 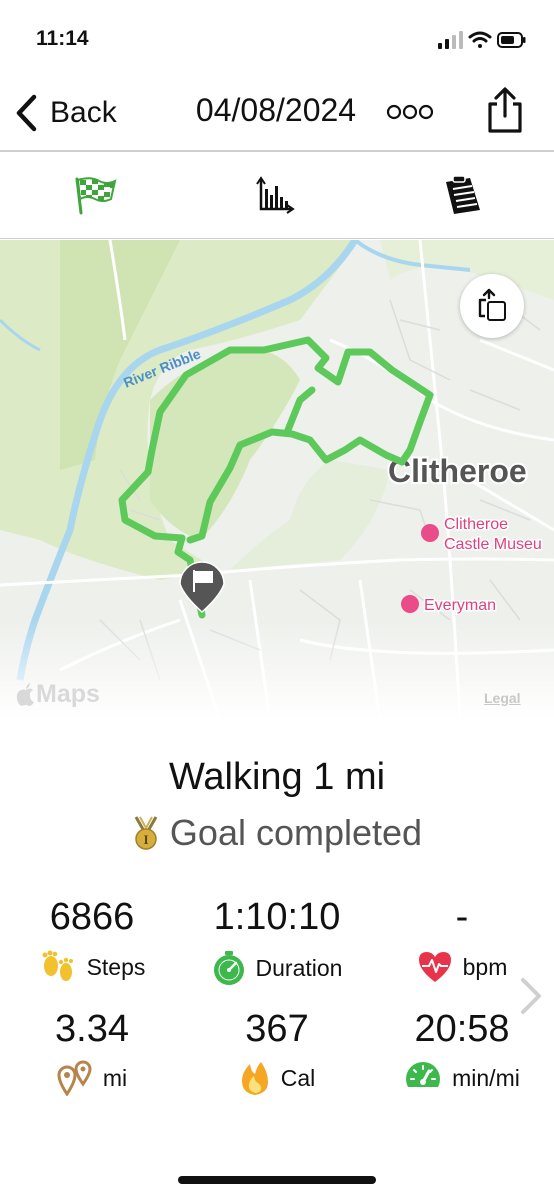 What do you see at coordinates (277, 968) in the screenshot?
I see `stat-duration-label: Duration` at bounding box center [277, 968].